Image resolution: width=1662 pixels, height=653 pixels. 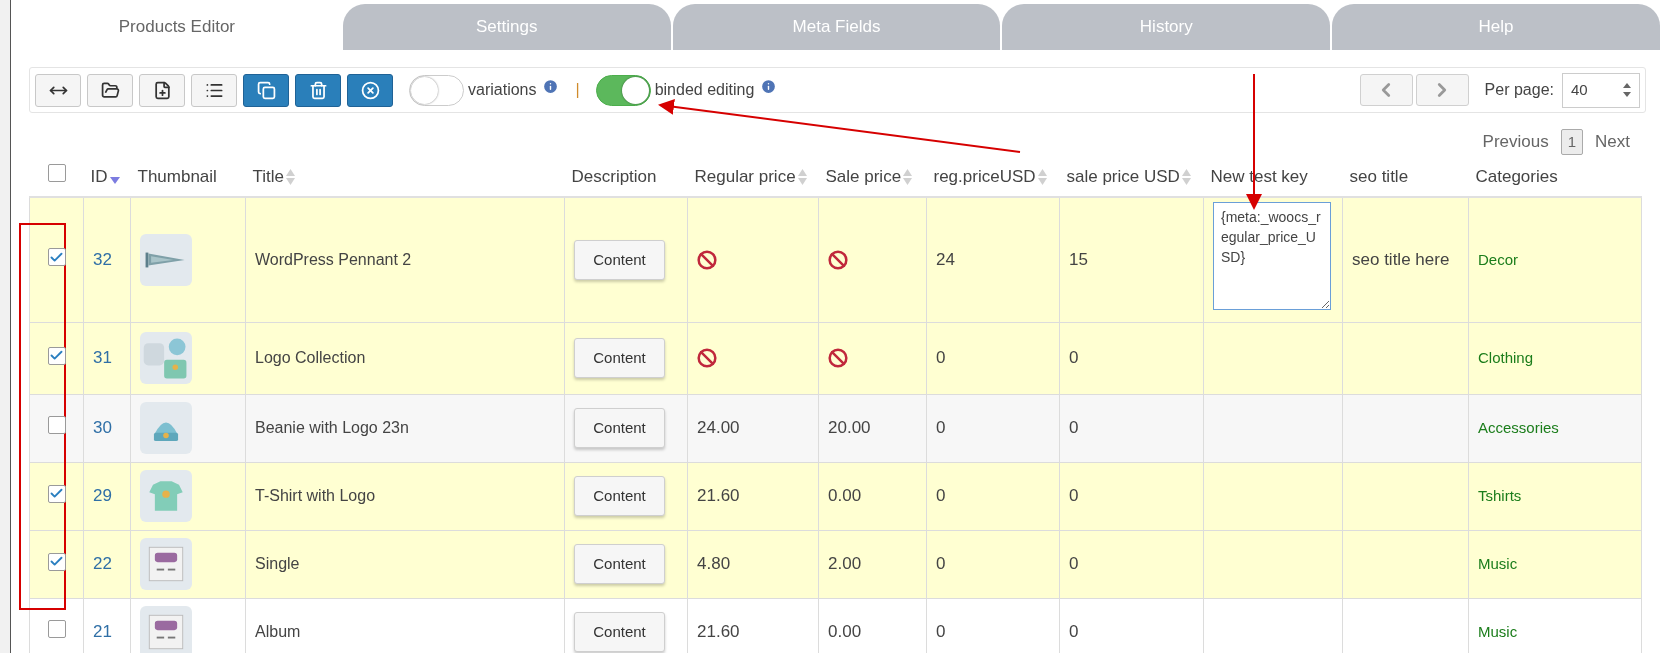 What do you see at coordinates (102, 428) in the screenshot?
I see `product-id-link: 30` at bounding box center [102, 428].